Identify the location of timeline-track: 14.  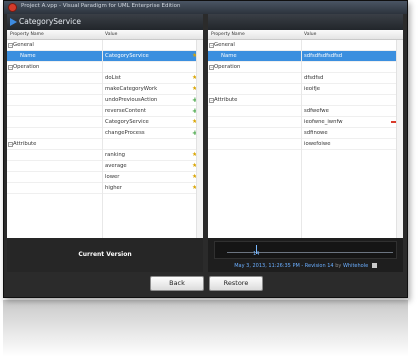
(305, 250).